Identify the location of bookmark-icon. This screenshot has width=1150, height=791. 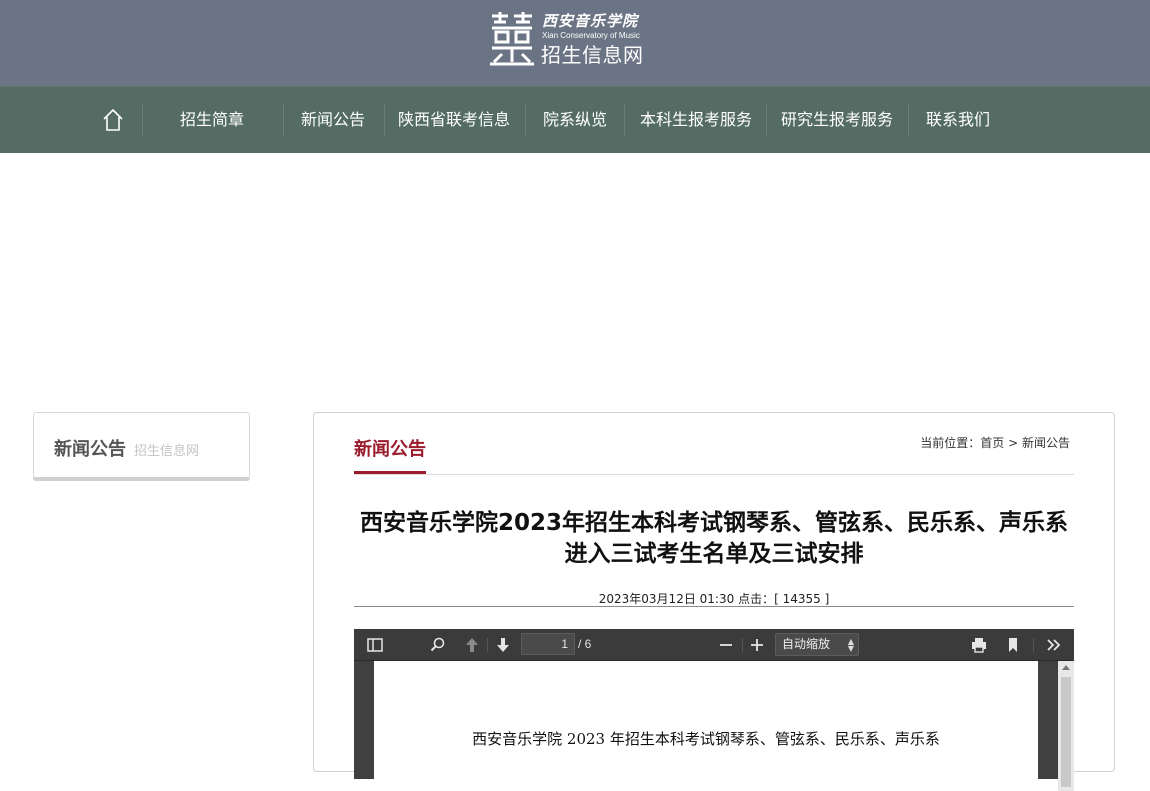
(1013, 645).